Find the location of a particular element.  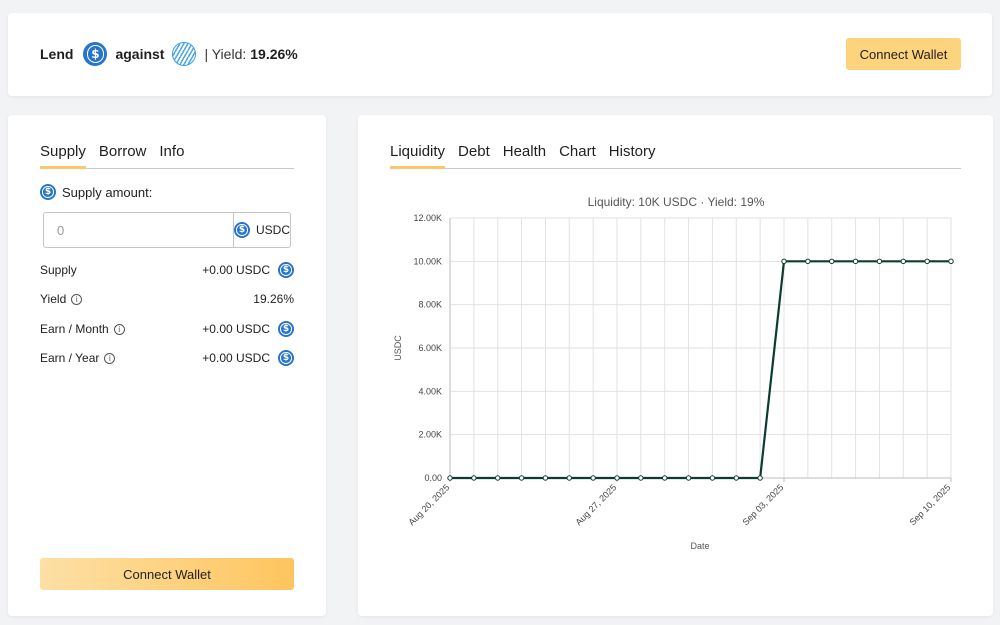

earn-year-label: Earn / Year is located at coordinates (70, 358).